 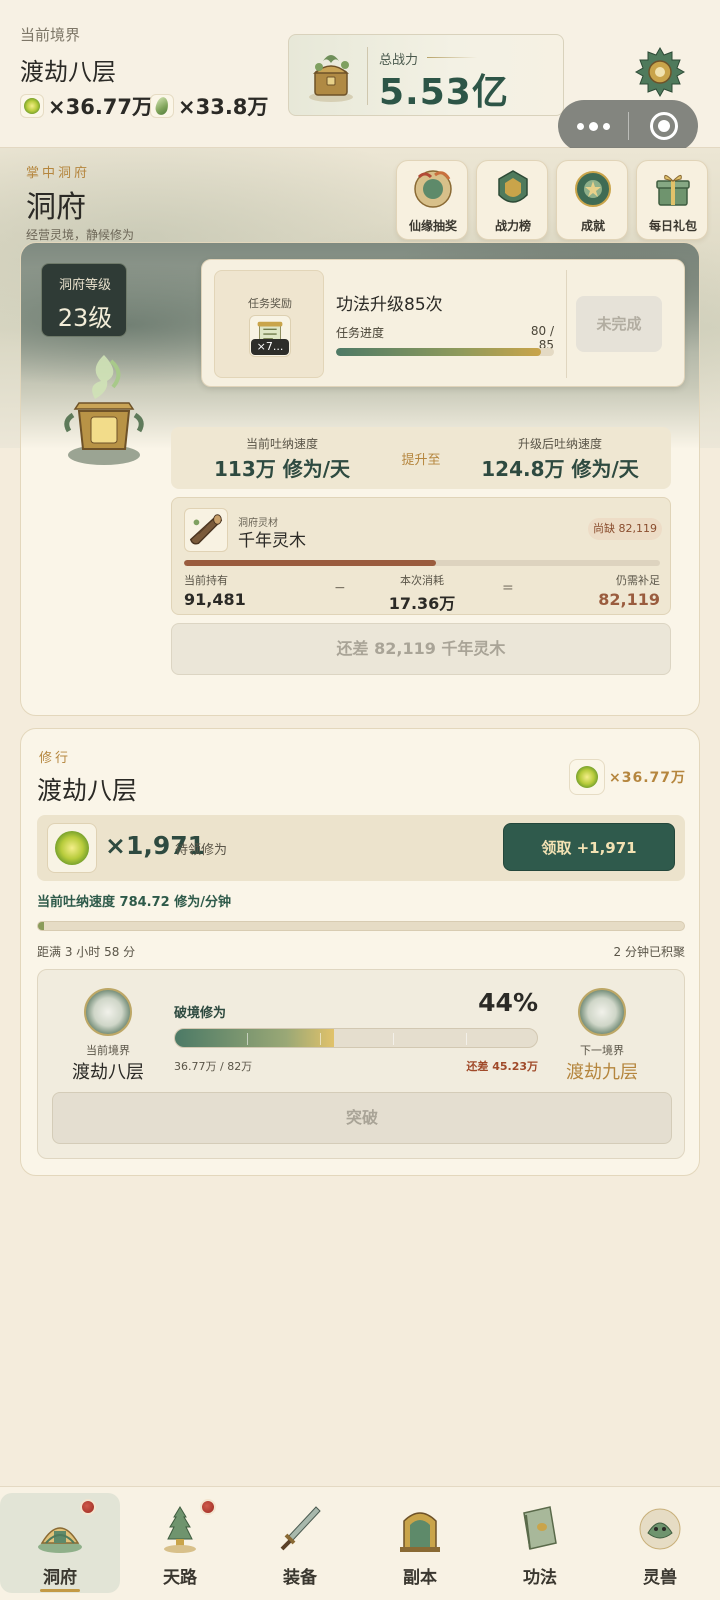 I want to click on material-cost-col: 本次消耗 17.36万, so click(x=422, y=593).